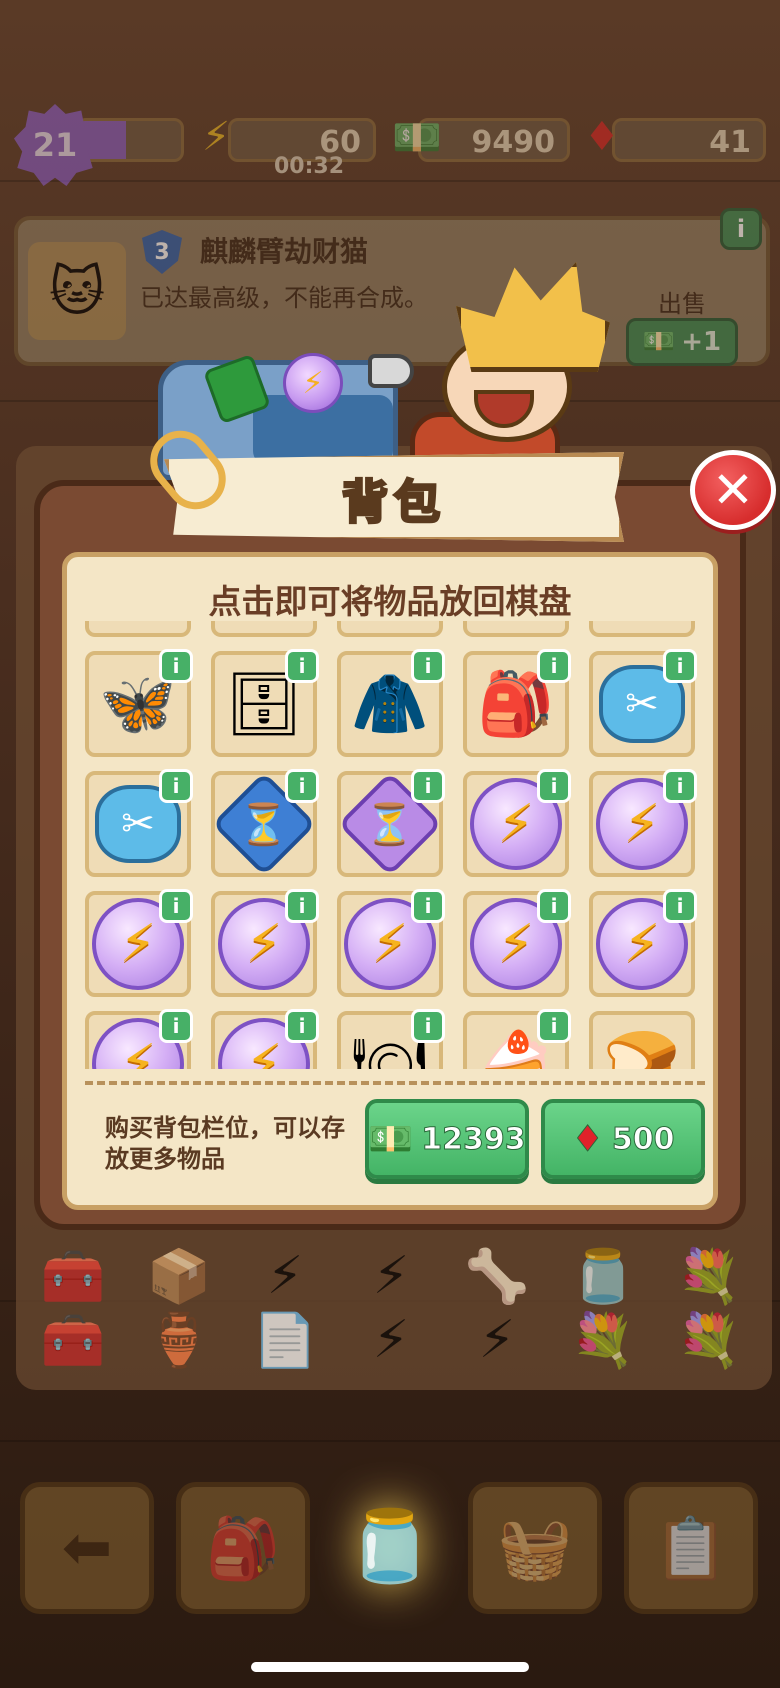 This screenshot has width=780, height=1688. I want to click on backpack-subtitle: 点击即可将物品放回棋盘, so click(390, 601).